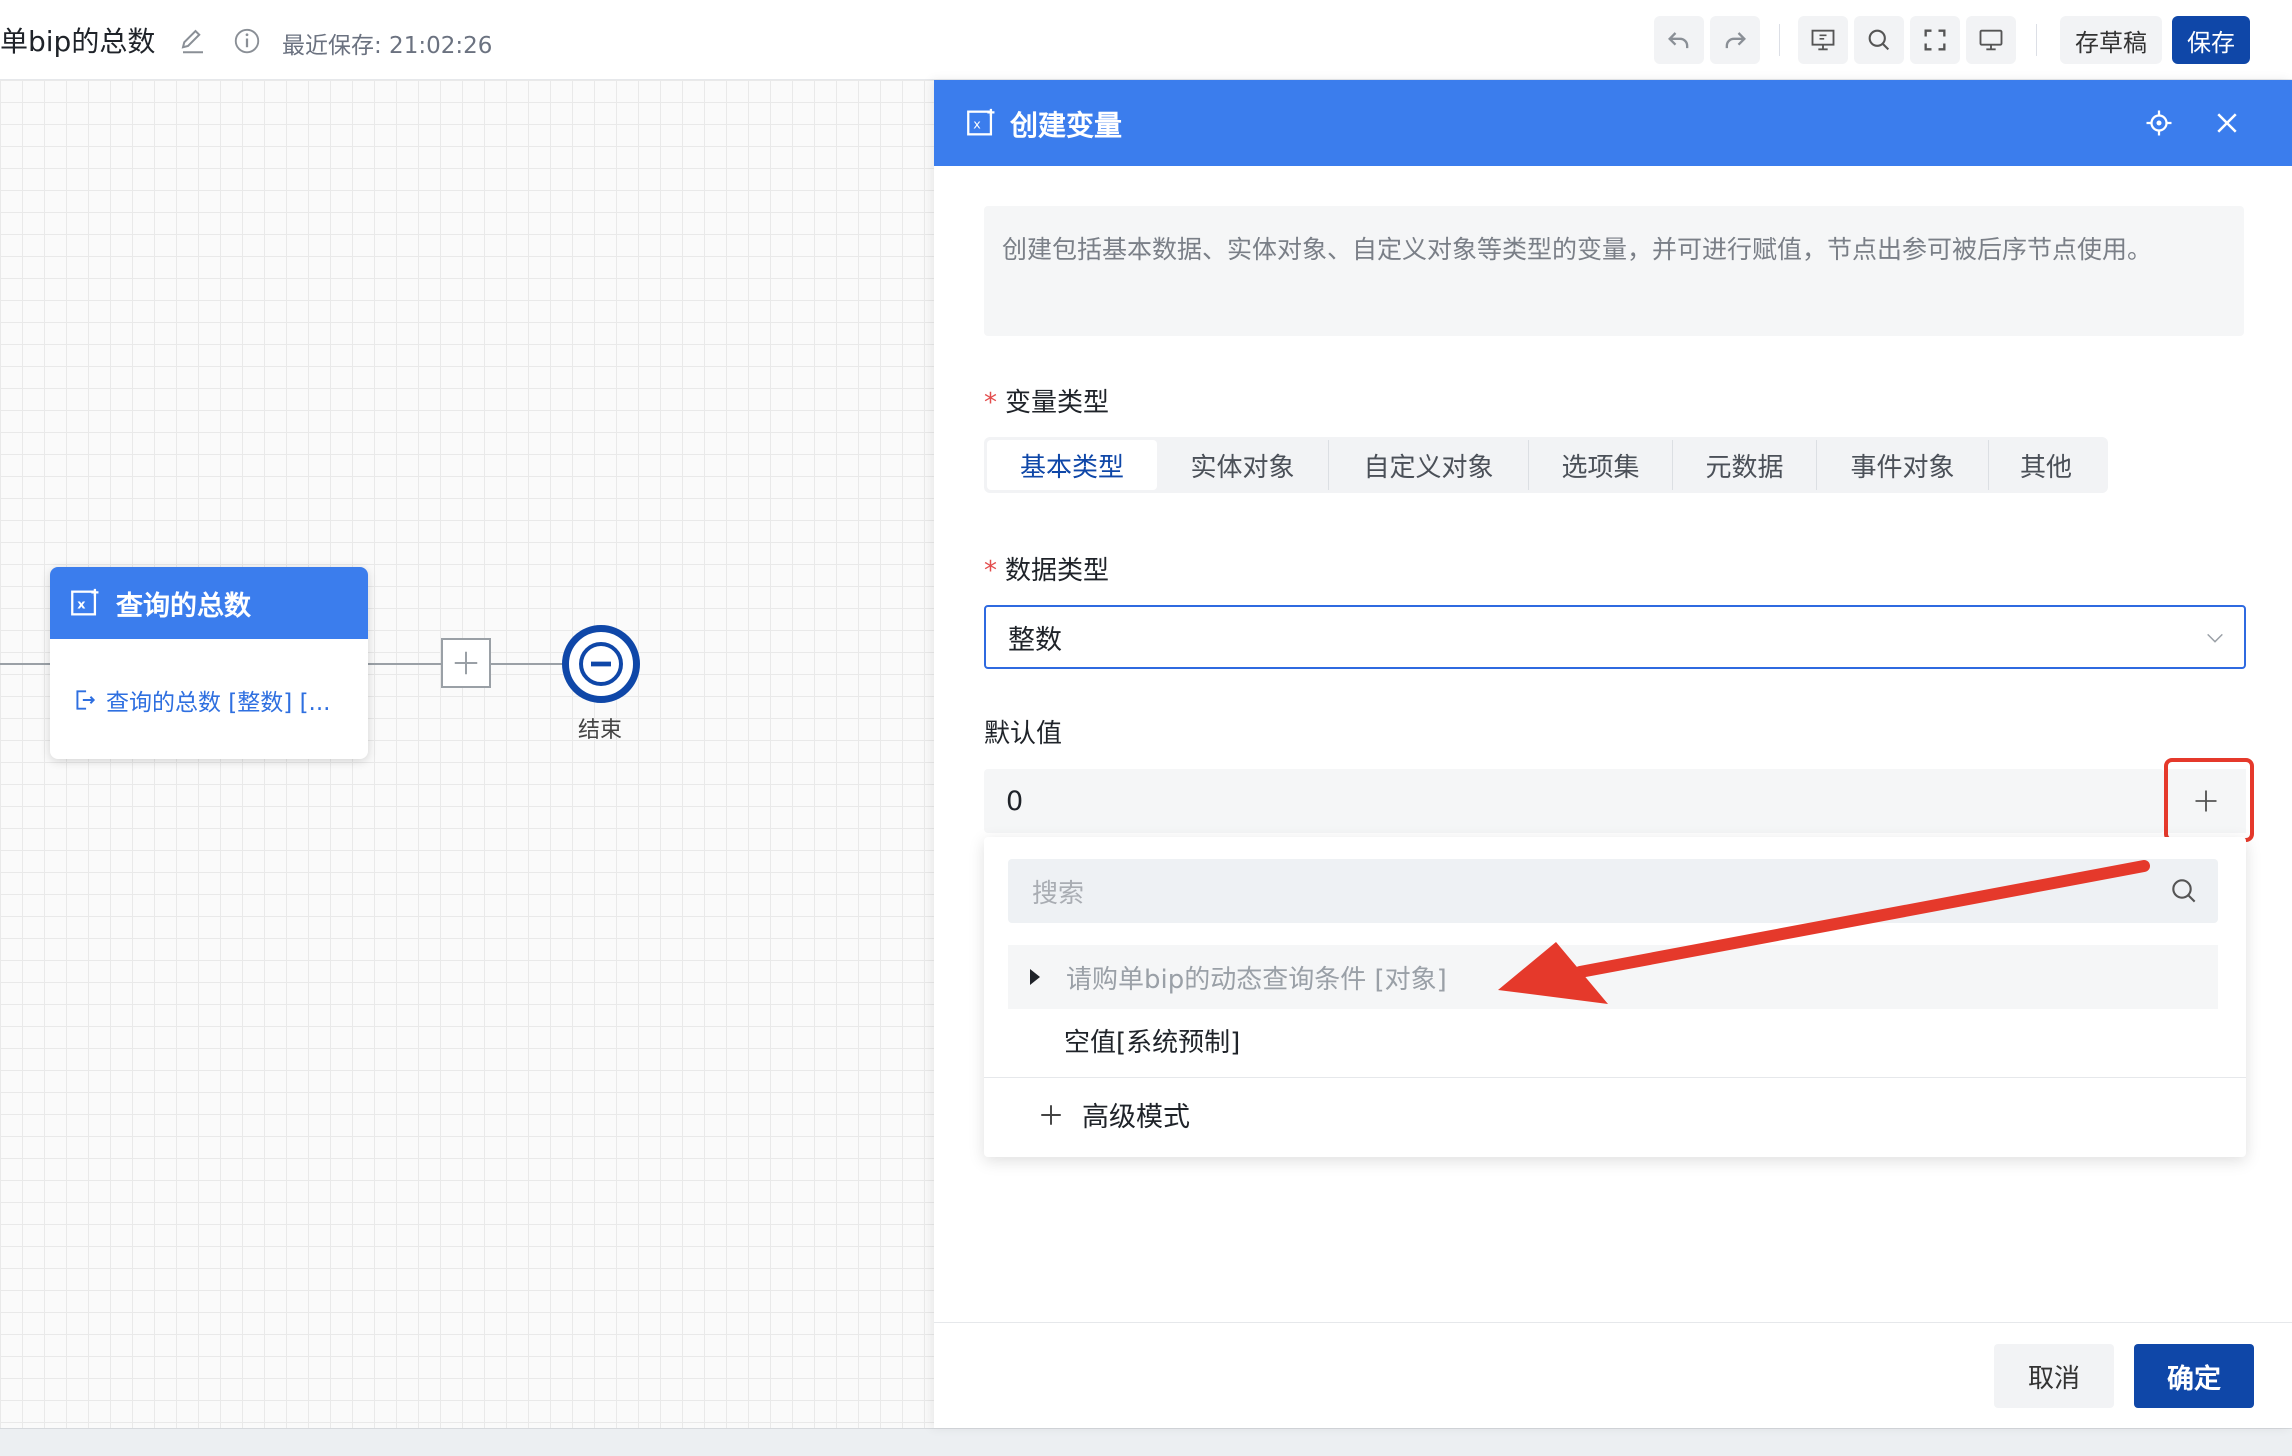  I want to click on redo-button, so click(1735, 40).